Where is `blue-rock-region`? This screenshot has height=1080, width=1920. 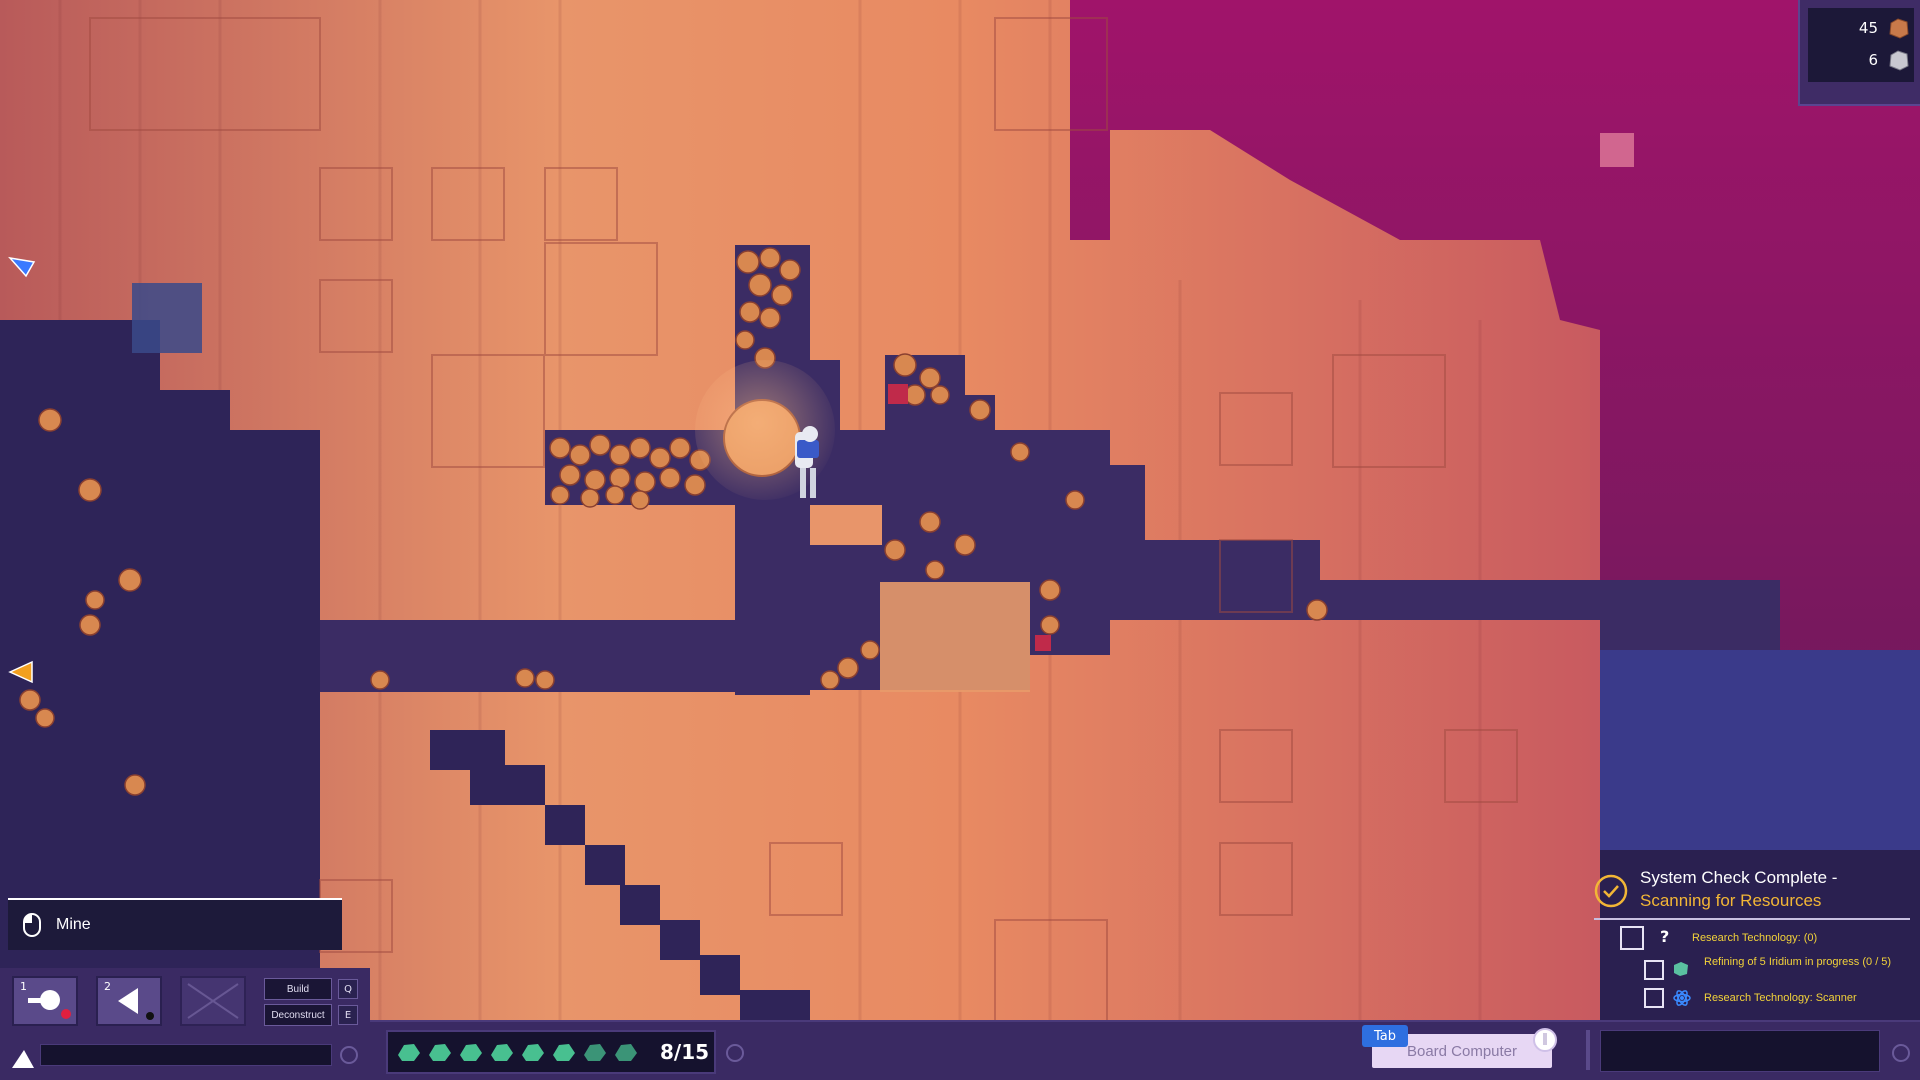 blue-rock-region is located at coordinates (1760, 750).